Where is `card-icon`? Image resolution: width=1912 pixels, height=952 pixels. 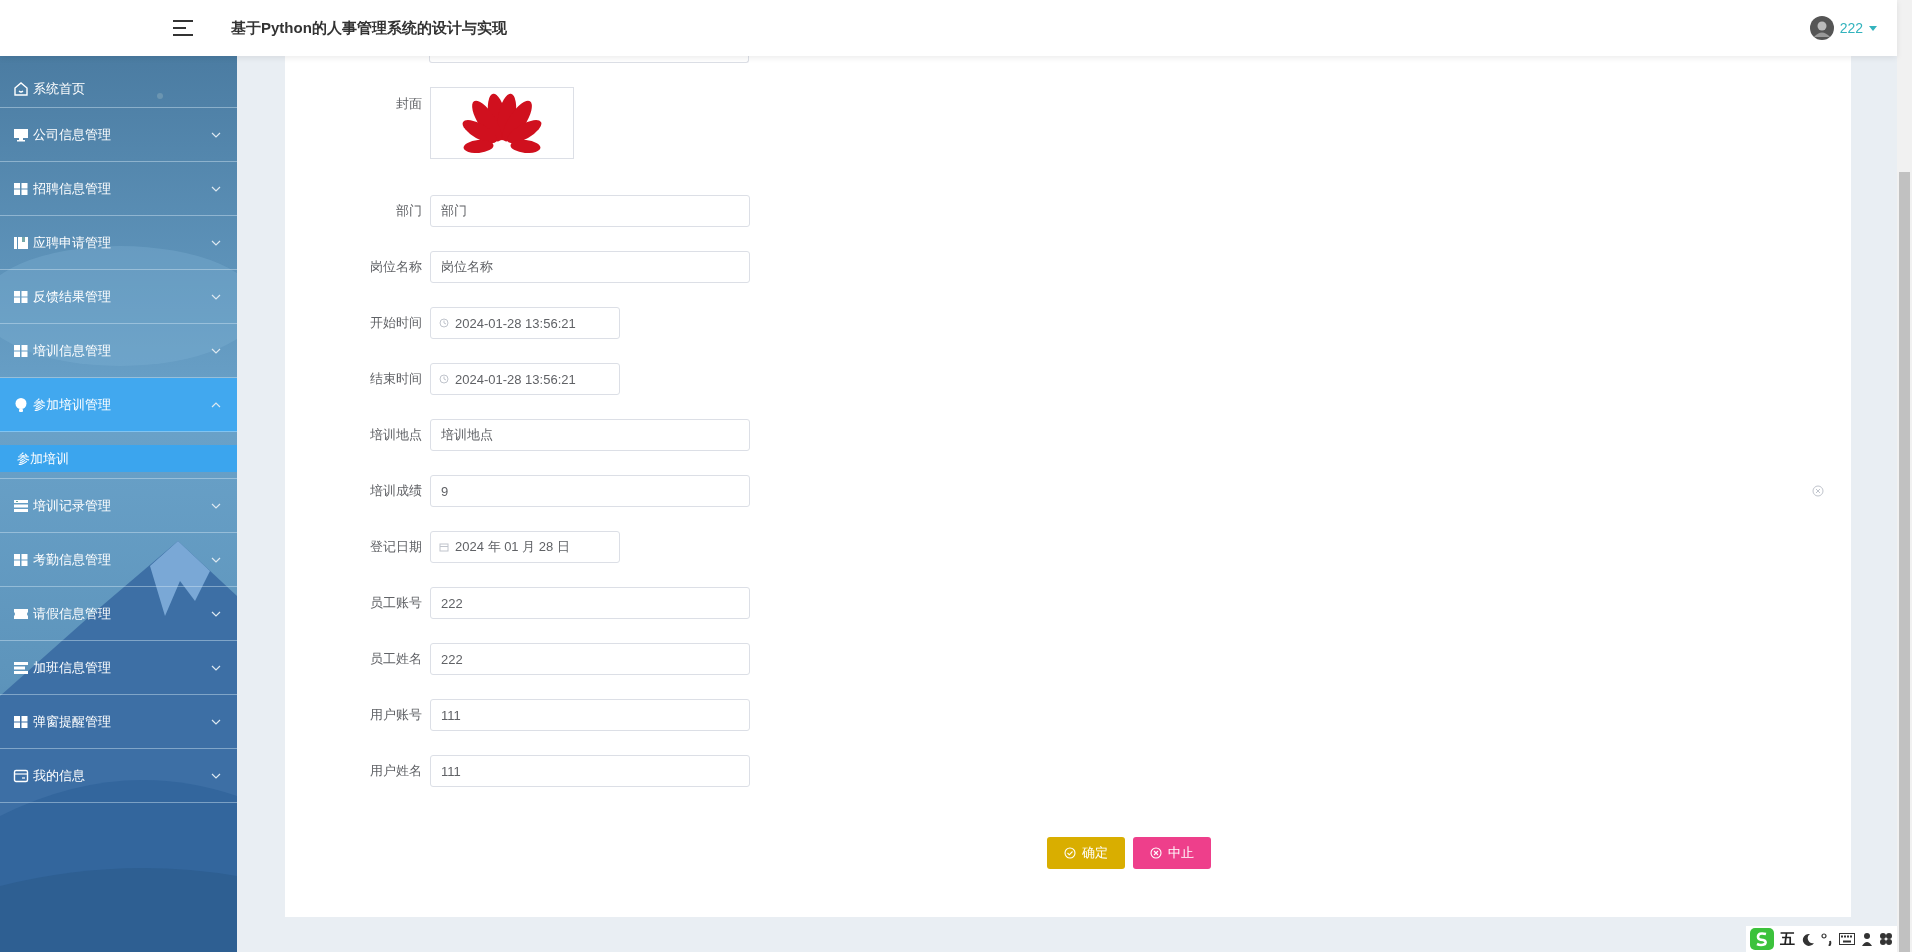 card-icon is located at coordinates (21, 775).